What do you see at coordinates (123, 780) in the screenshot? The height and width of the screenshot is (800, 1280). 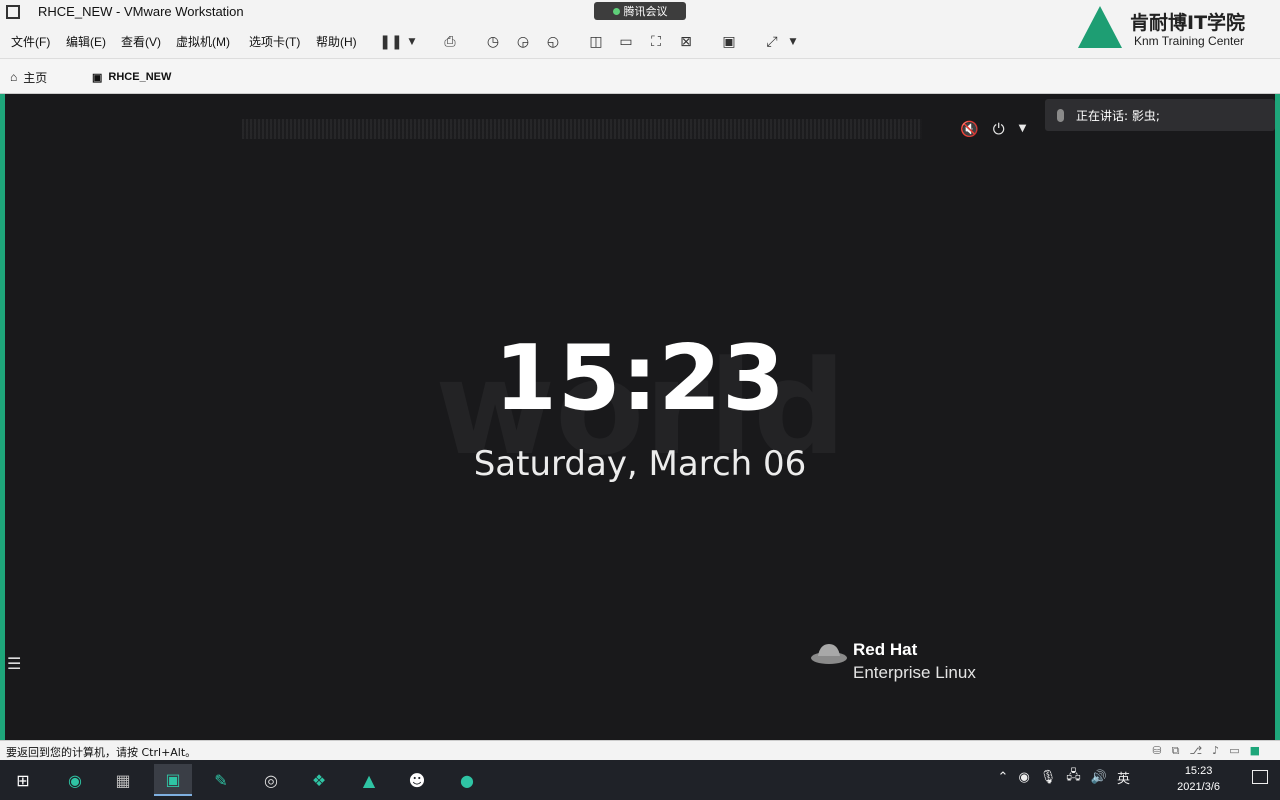 I see `remote-desktop-icon: ▦` at bounding box center [123, 780].